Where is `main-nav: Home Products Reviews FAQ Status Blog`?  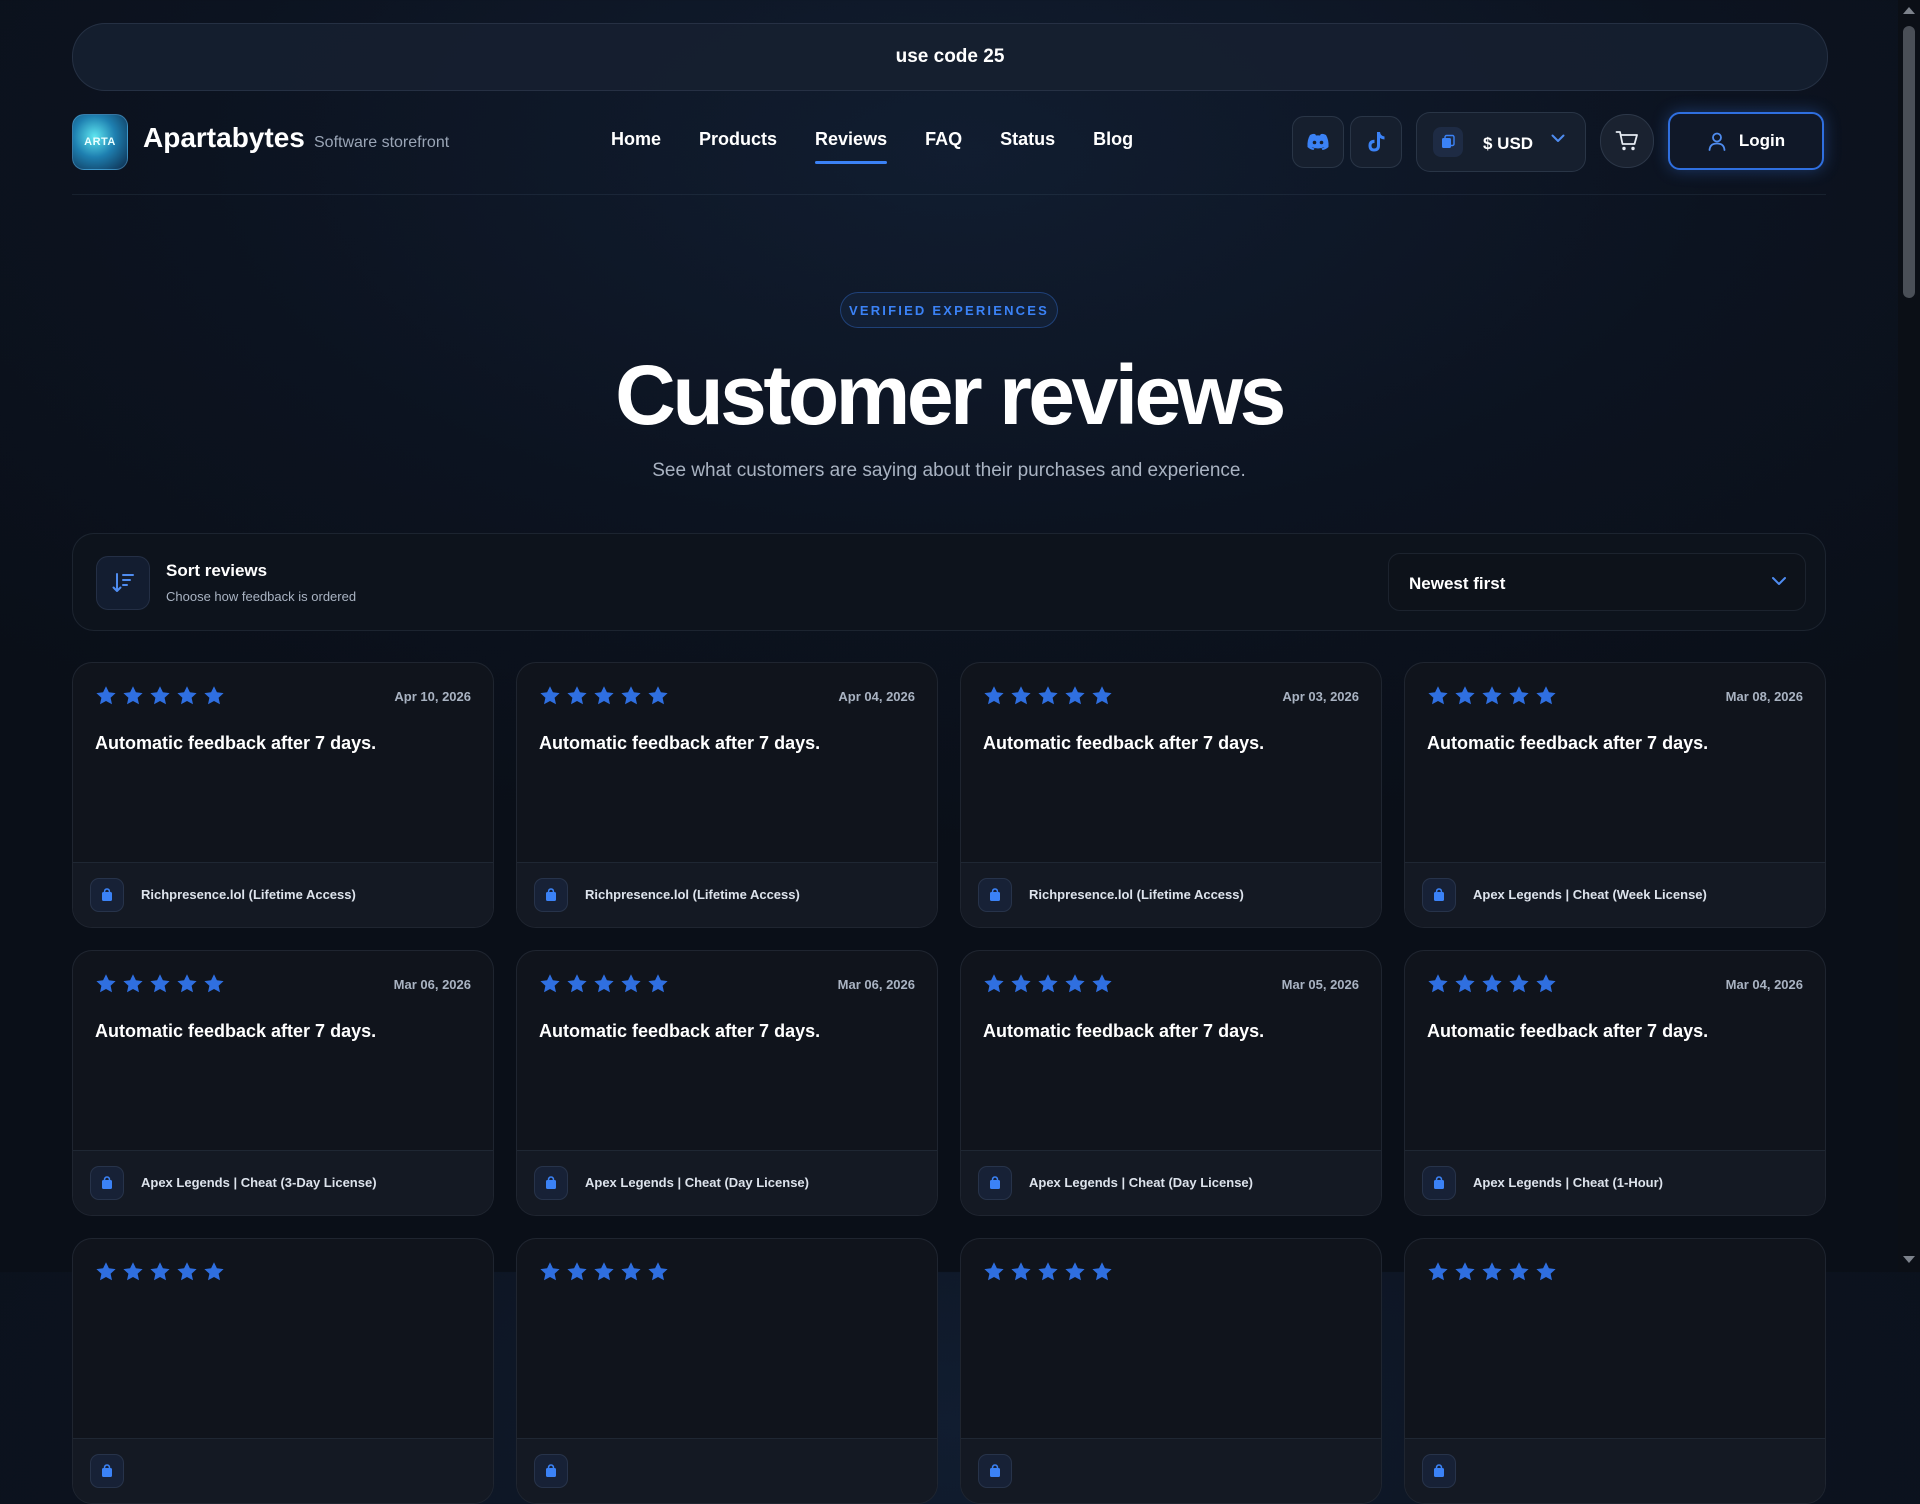 main-nav: Home Products Reviews FAQ Status Blog is located at coordinates (872, 146).